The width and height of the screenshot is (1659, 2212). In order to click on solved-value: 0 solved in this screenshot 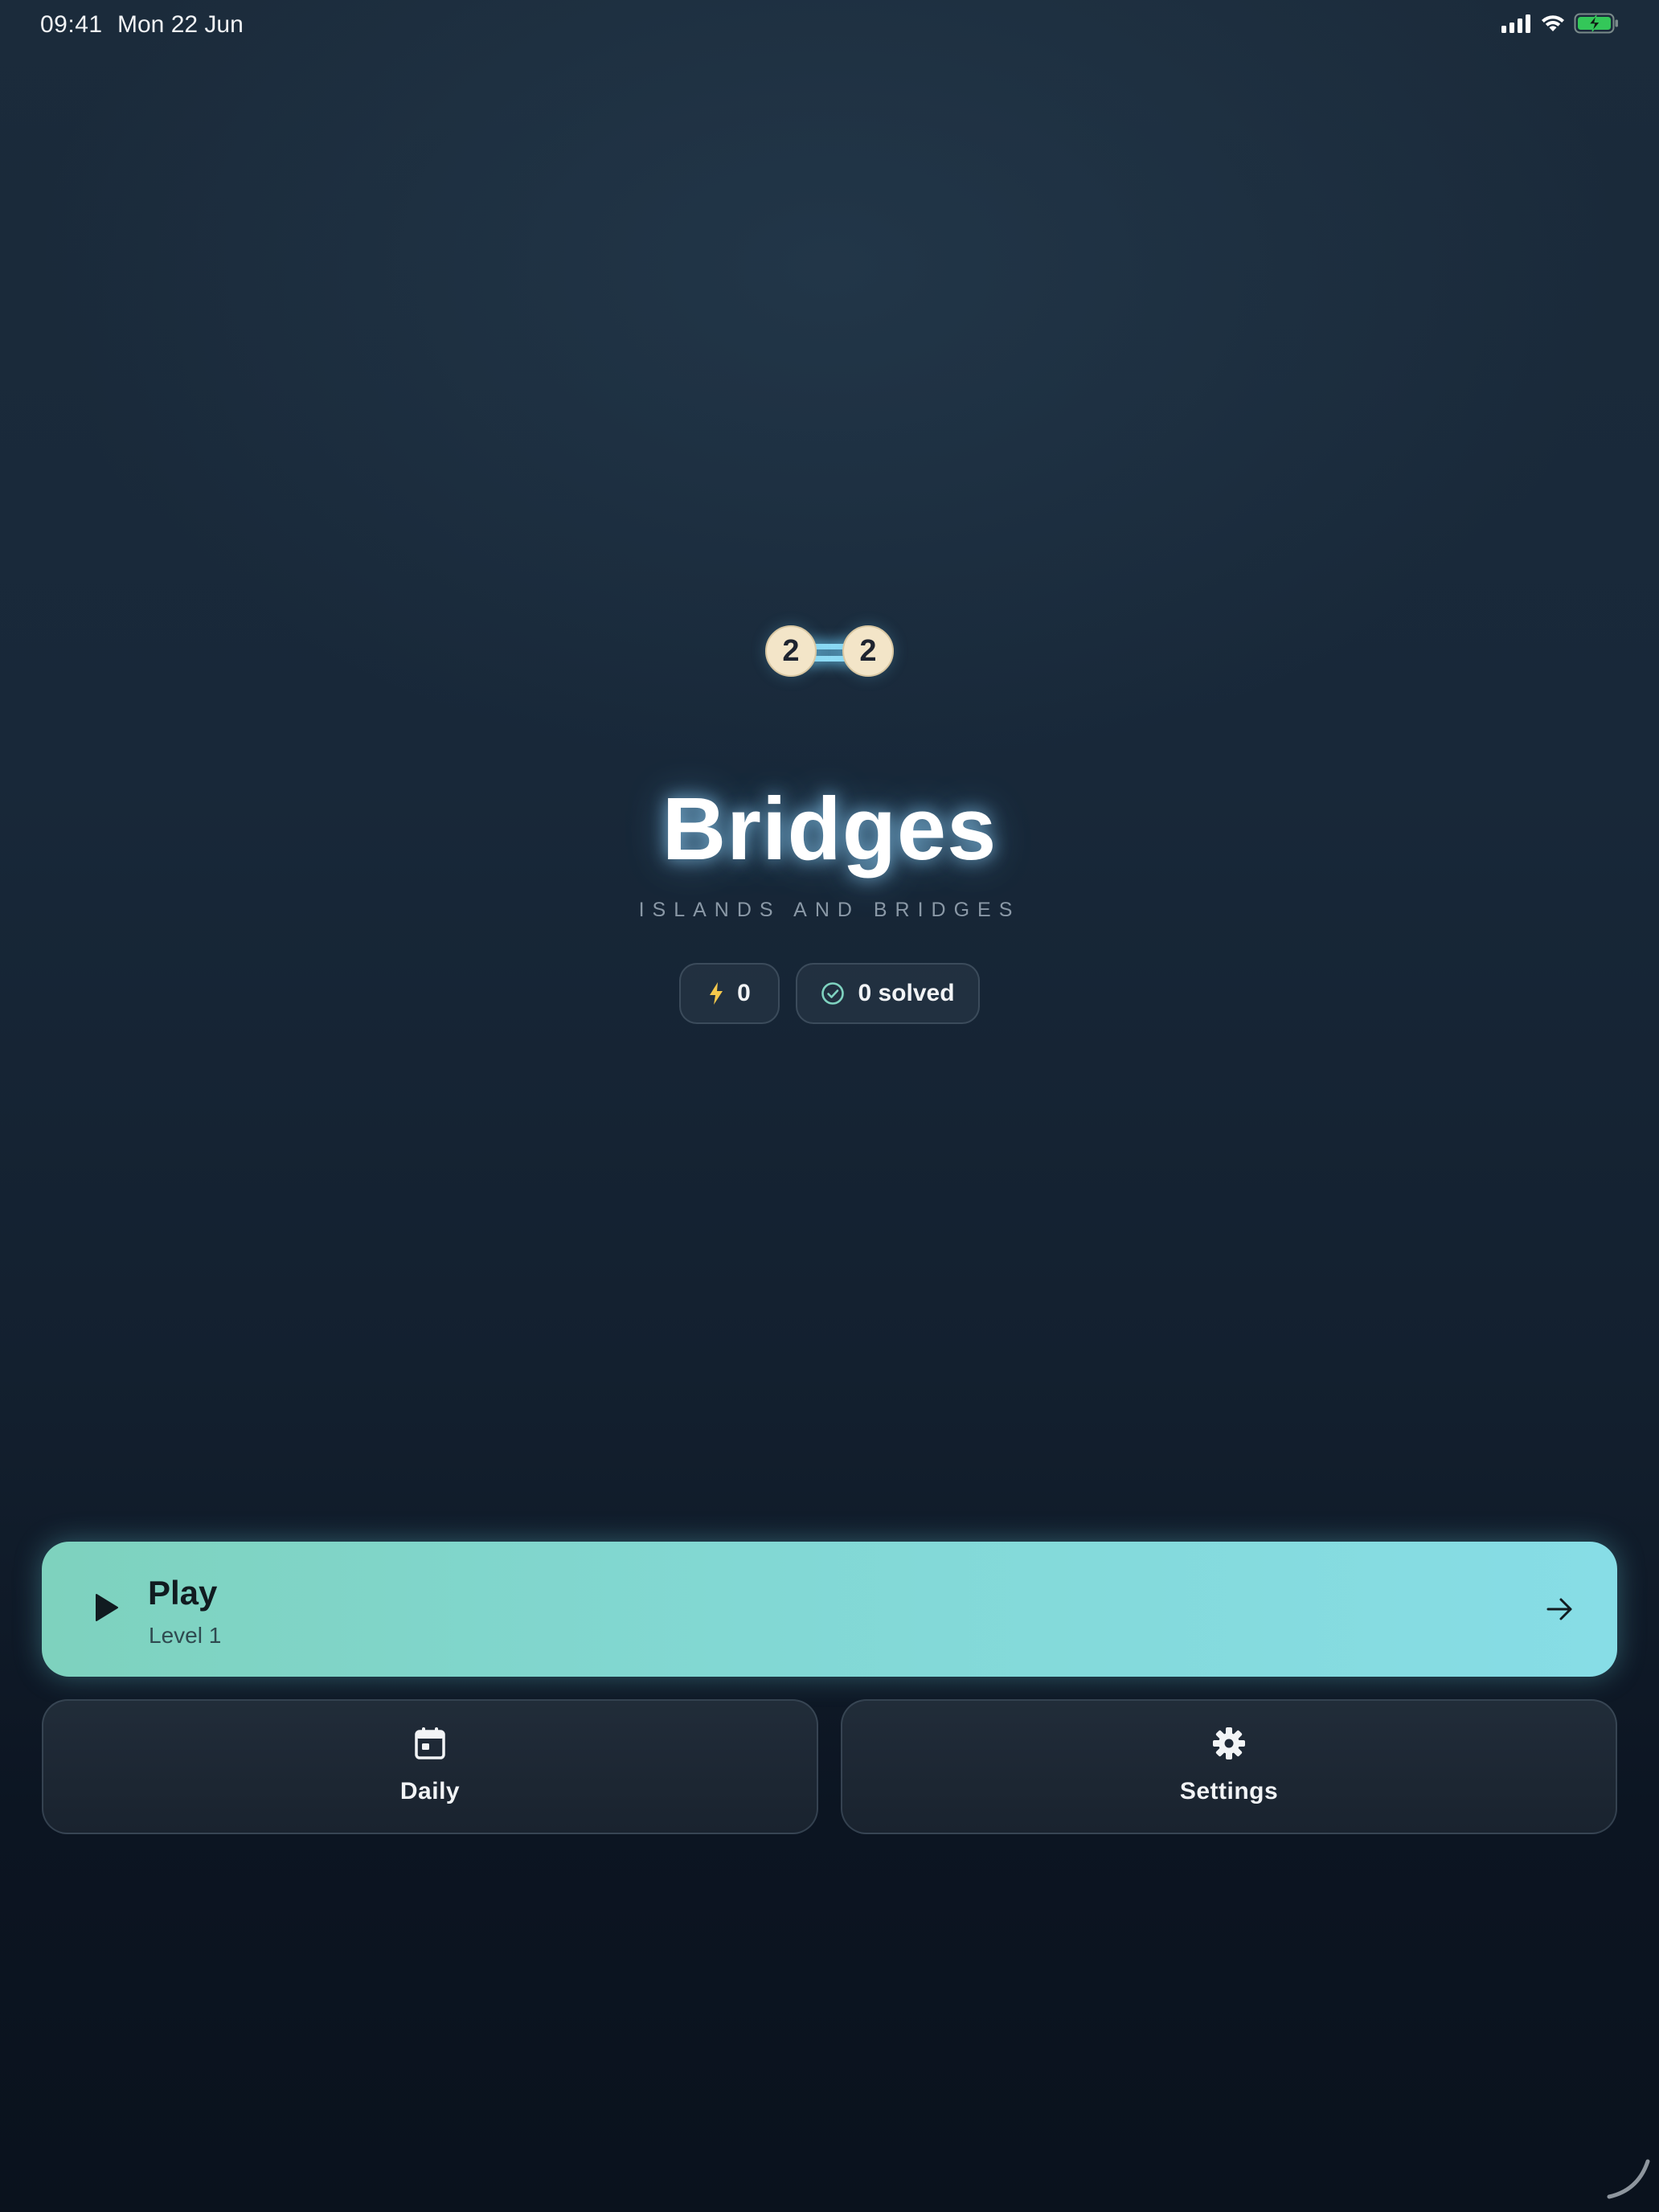, I will do `click(907, 993)`.